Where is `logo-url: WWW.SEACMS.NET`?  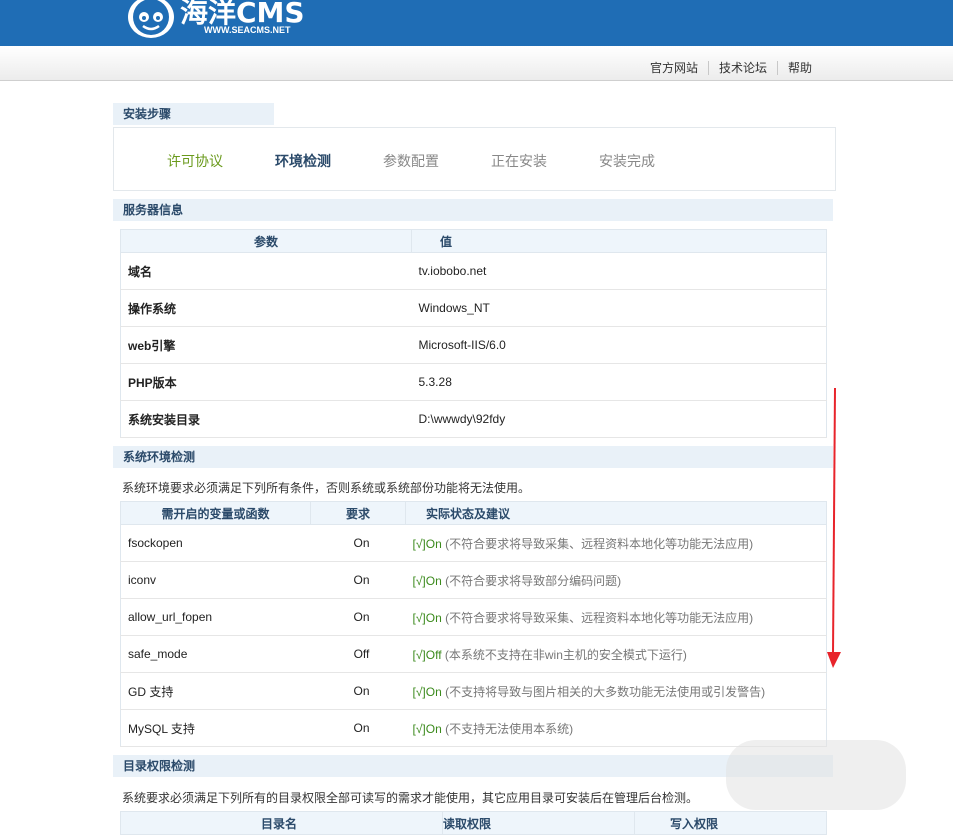 logo-url: WWW.SEACMS.NET is located at coordinates (247, 30).